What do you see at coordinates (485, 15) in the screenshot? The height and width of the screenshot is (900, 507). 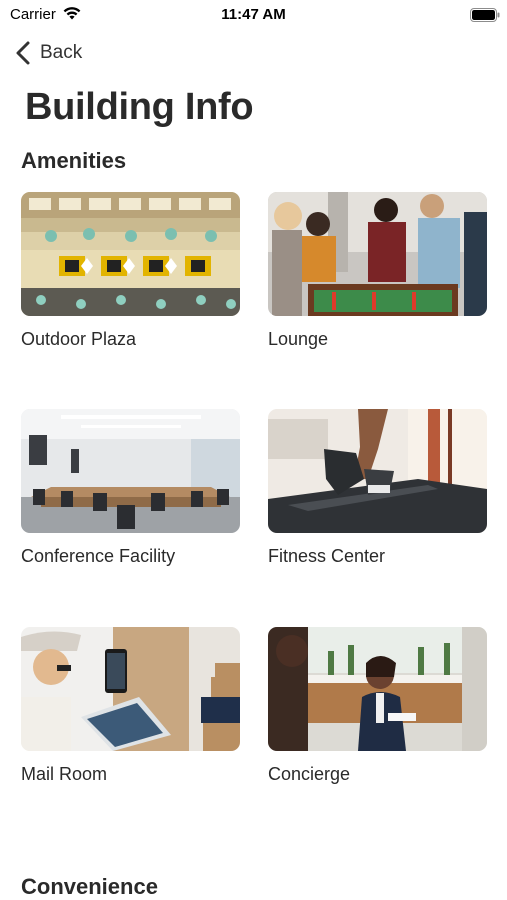 I see `battery-icon` at bounding box center [485, 15].